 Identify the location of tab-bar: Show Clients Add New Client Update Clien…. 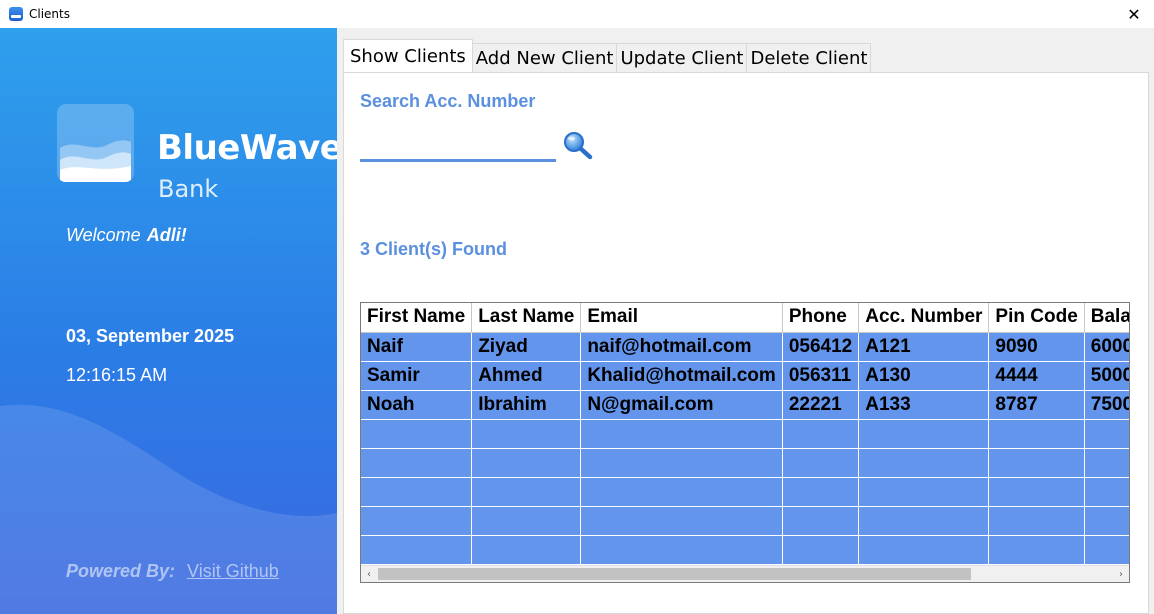
(607, 55).